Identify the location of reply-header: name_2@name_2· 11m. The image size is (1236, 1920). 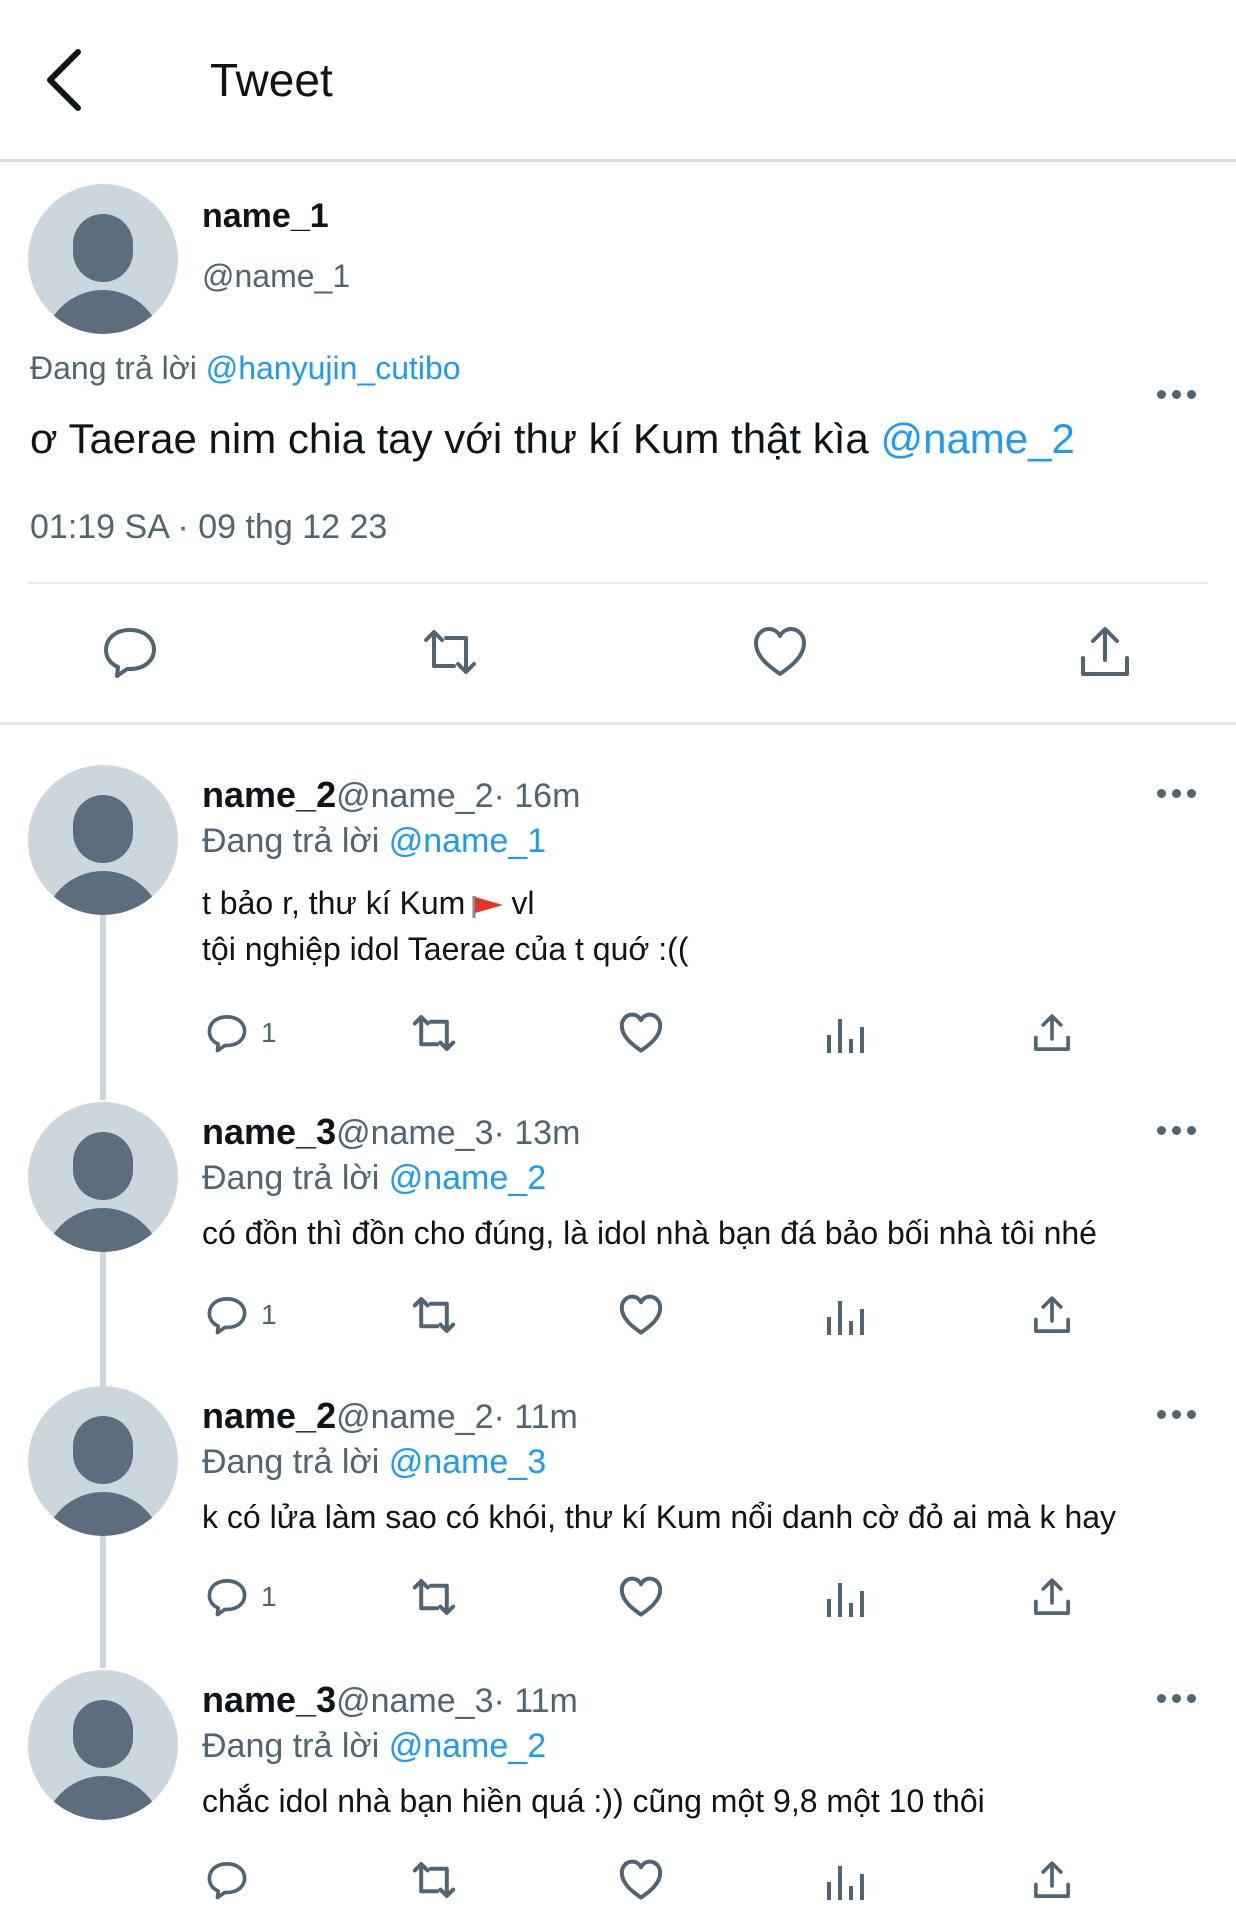
(390, 1420).